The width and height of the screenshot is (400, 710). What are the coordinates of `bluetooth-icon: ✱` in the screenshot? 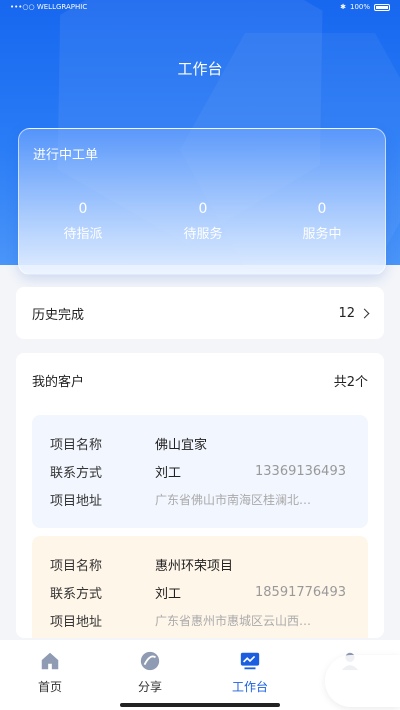 It's located at (343, 7).